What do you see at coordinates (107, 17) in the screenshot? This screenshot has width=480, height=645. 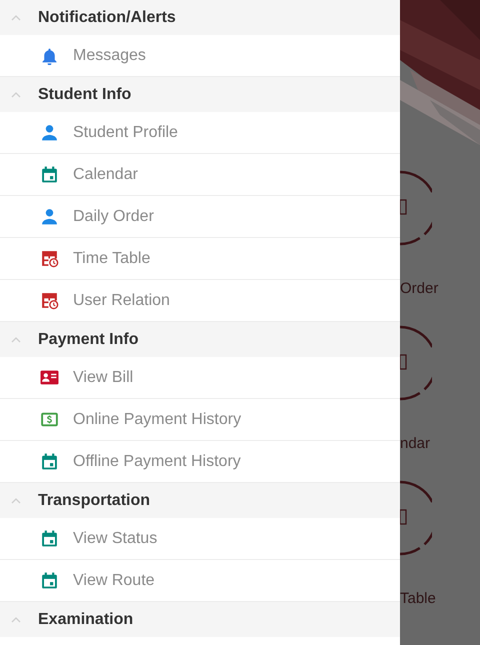 I see `section-header: Notification/Alerts` at bounding box center [107, 17].